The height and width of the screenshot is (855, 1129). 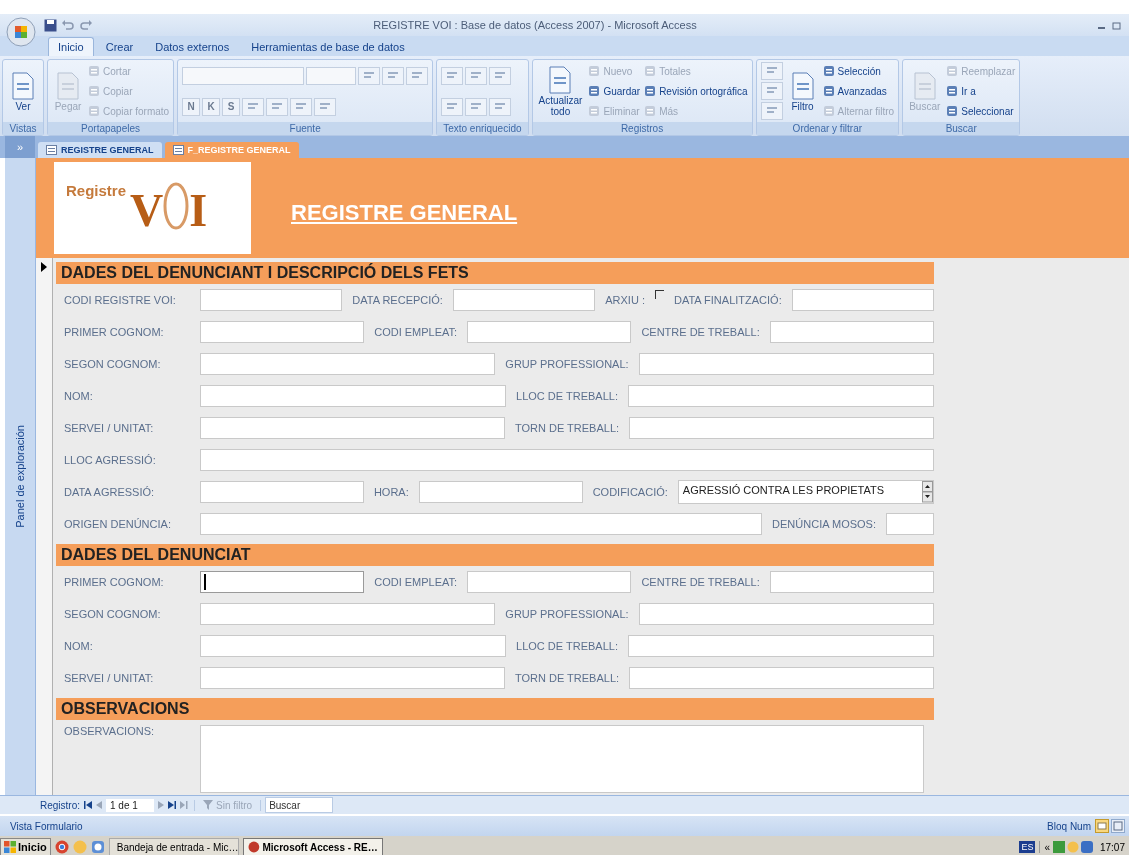 What do you see at coordinates (1027, 847) in the screenshot?
I see `language-indicator: ES` at bounding box center [1027, 847].